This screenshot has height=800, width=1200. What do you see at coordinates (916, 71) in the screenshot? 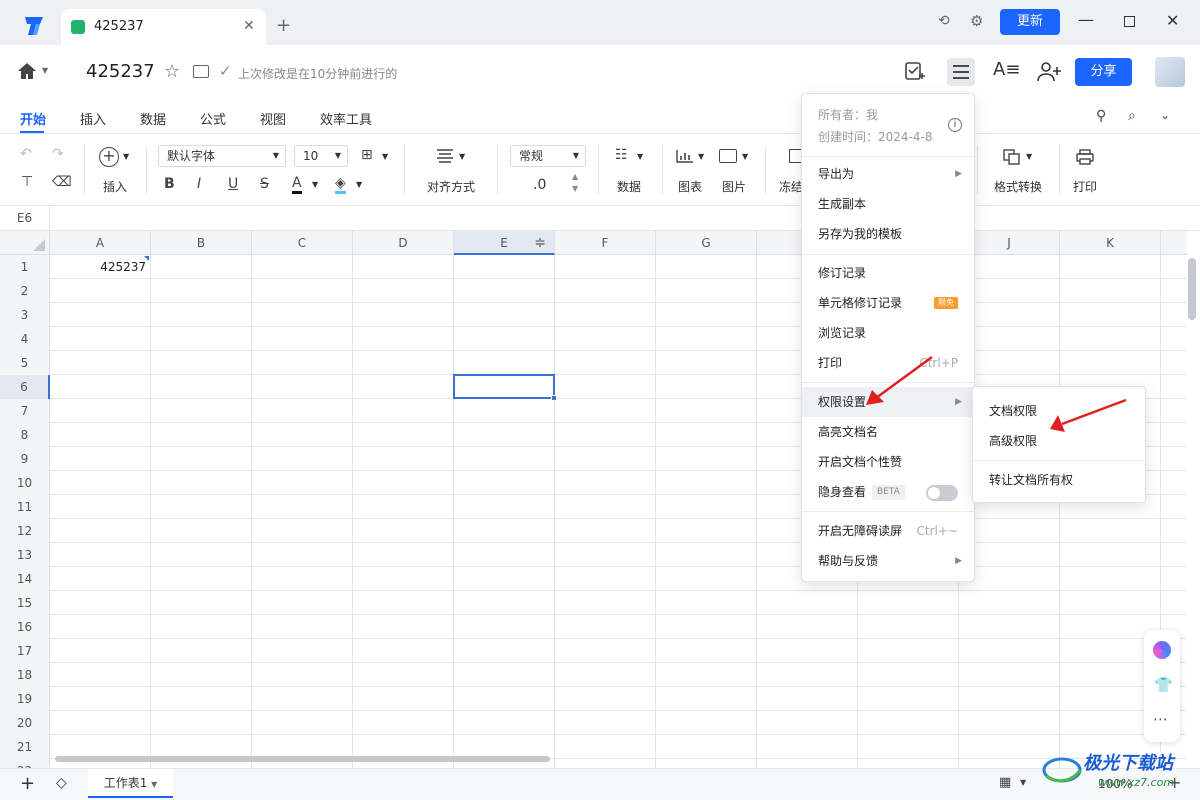
I see `review-icon` at bounding box center [916, 71].